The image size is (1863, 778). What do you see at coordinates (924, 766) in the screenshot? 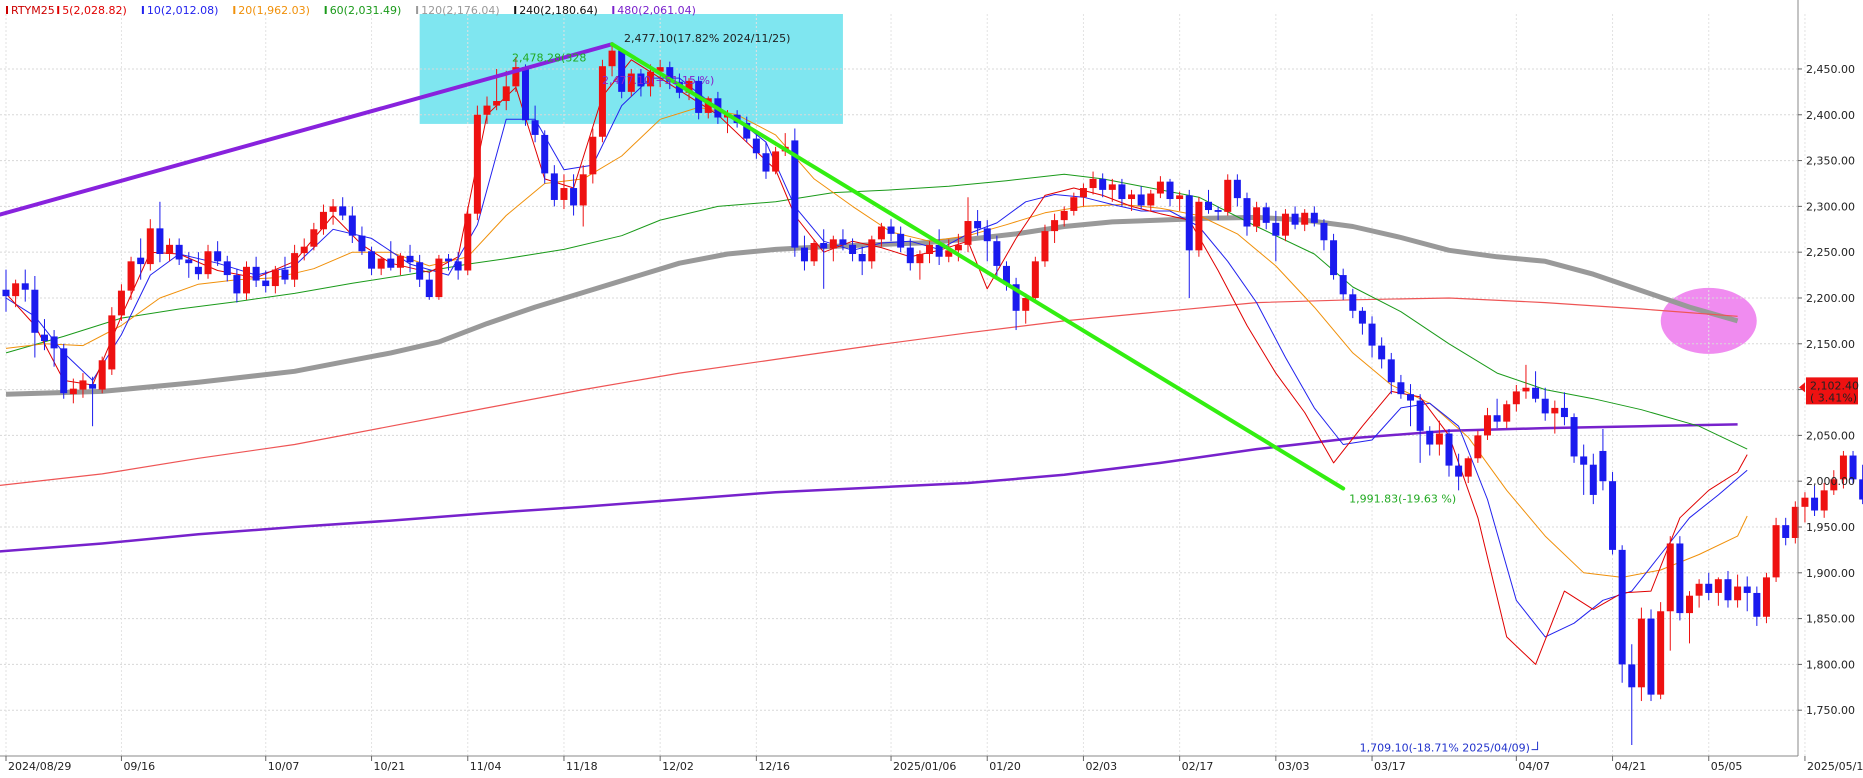
I see `x-tick-label: 2025/01/06` at bounding box center [924, 766].